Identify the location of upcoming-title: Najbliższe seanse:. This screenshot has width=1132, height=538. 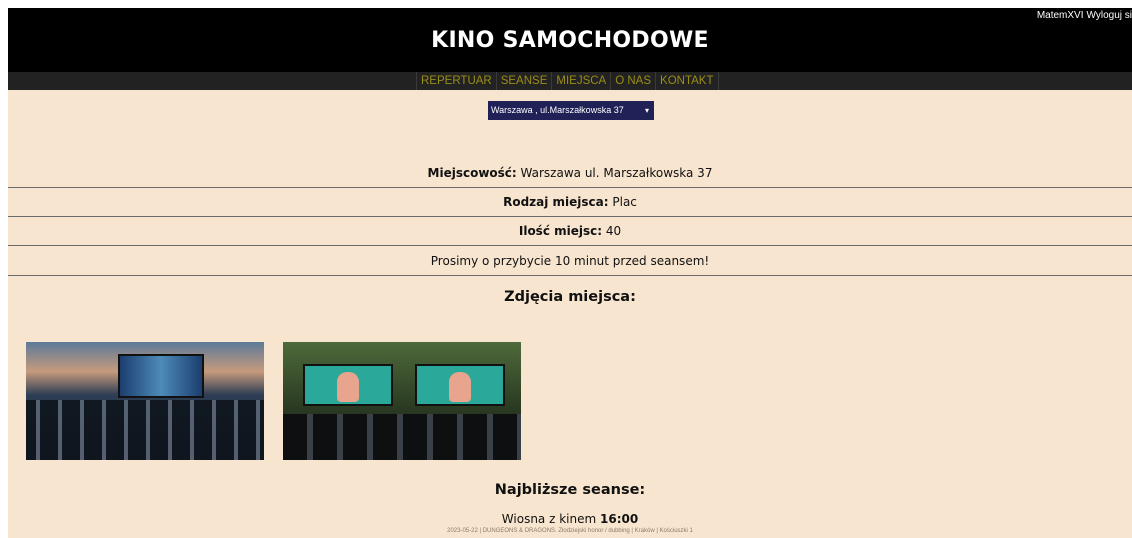
(570, 490).